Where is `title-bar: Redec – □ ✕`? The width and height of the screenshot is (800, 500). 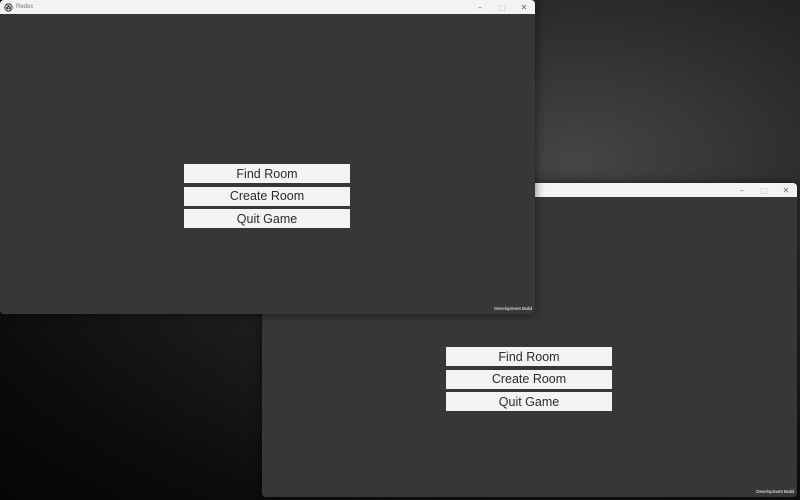 title-bar: Redec – □ ✕ is located at coordinates (267, 7).